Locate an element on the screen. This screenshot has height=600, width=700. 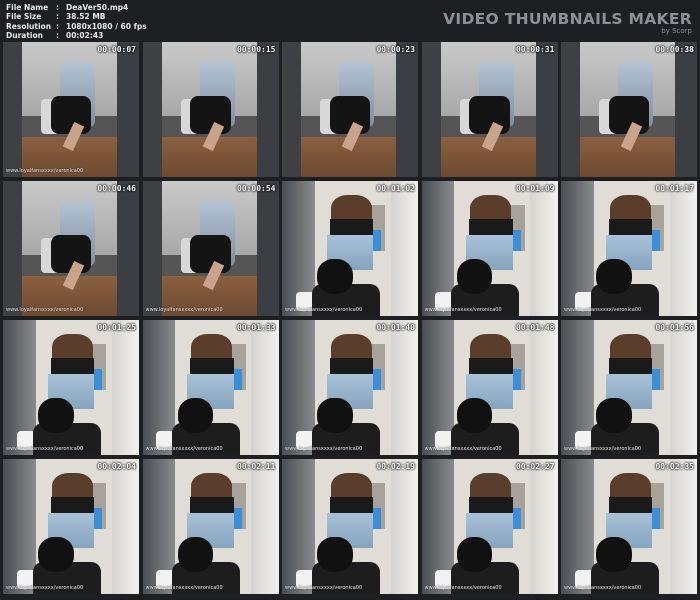
file-name-row: File Name : DeaVer50.mp4 is located at coordinates (76, 7).